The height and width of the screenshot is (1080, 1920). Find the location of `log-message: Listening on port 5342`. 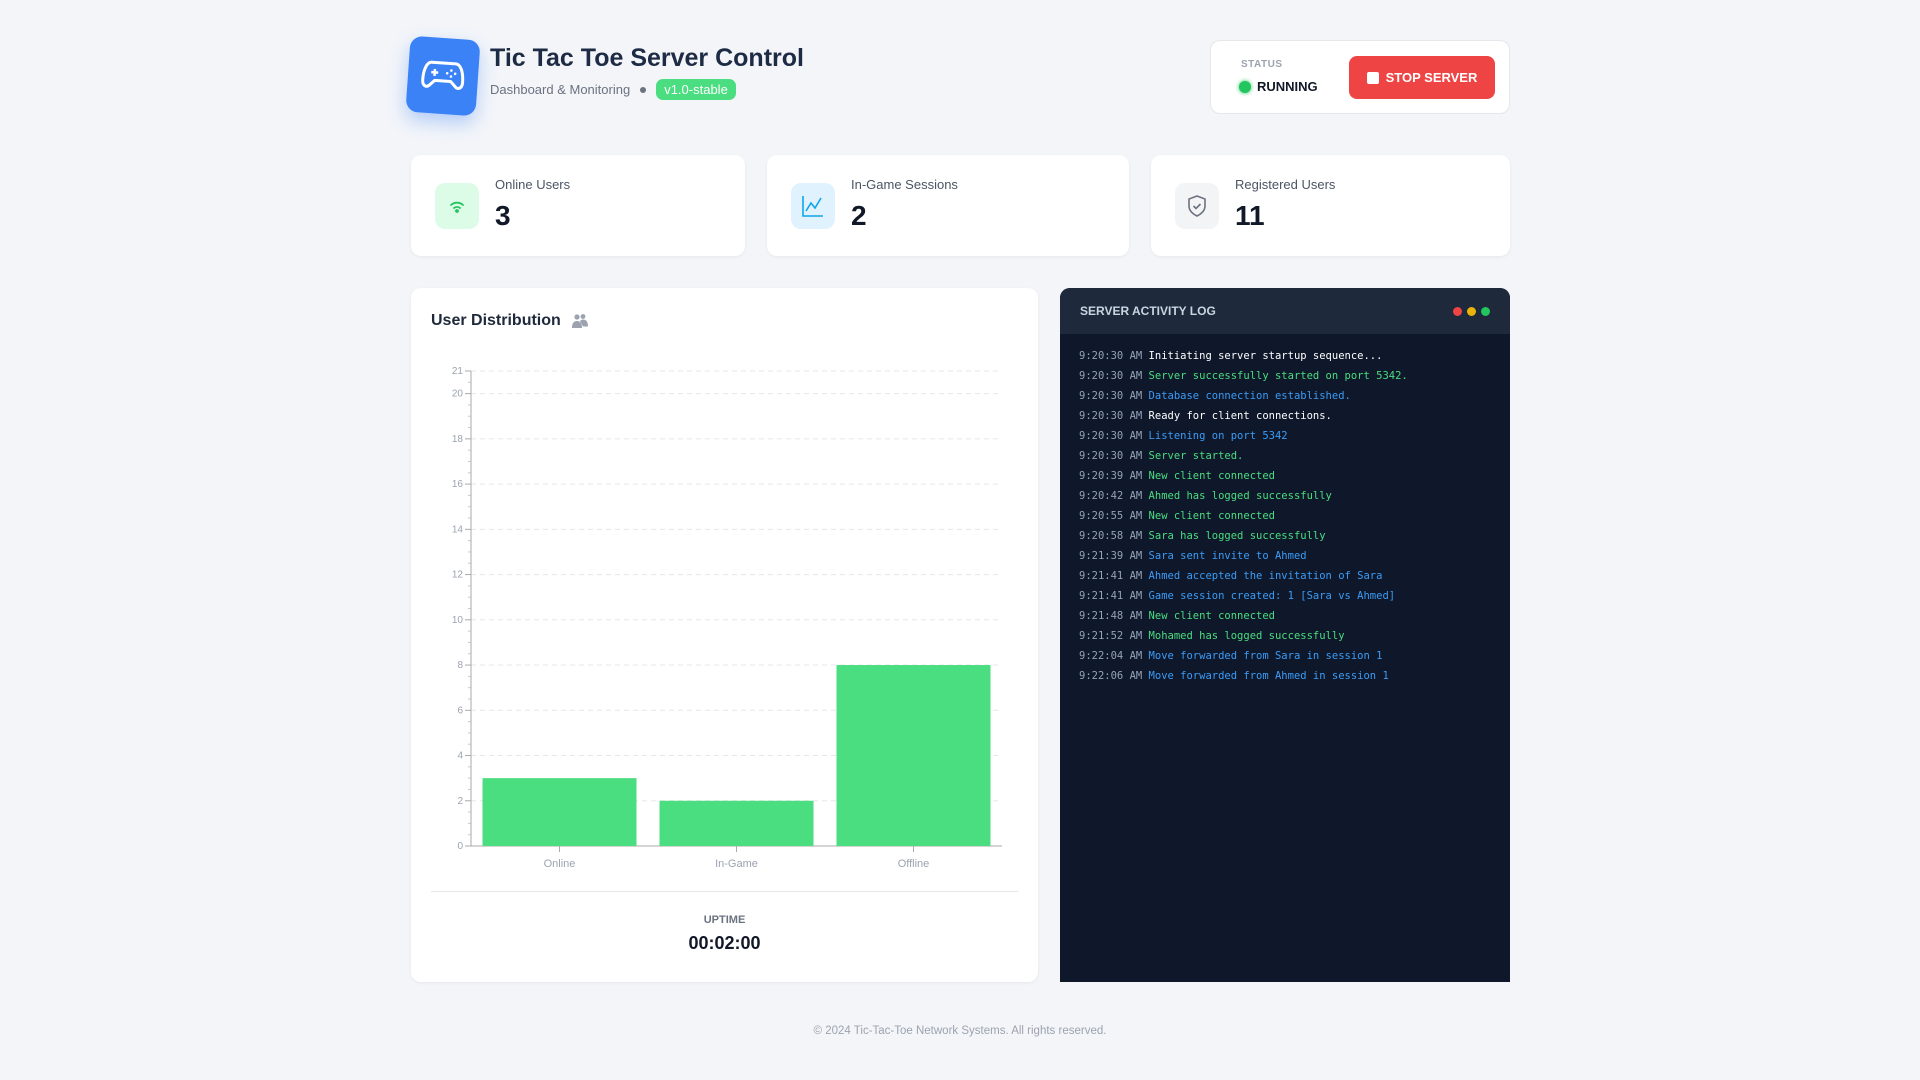

log-message: Listening on port 5342 is located at coordinates (1218, 436).